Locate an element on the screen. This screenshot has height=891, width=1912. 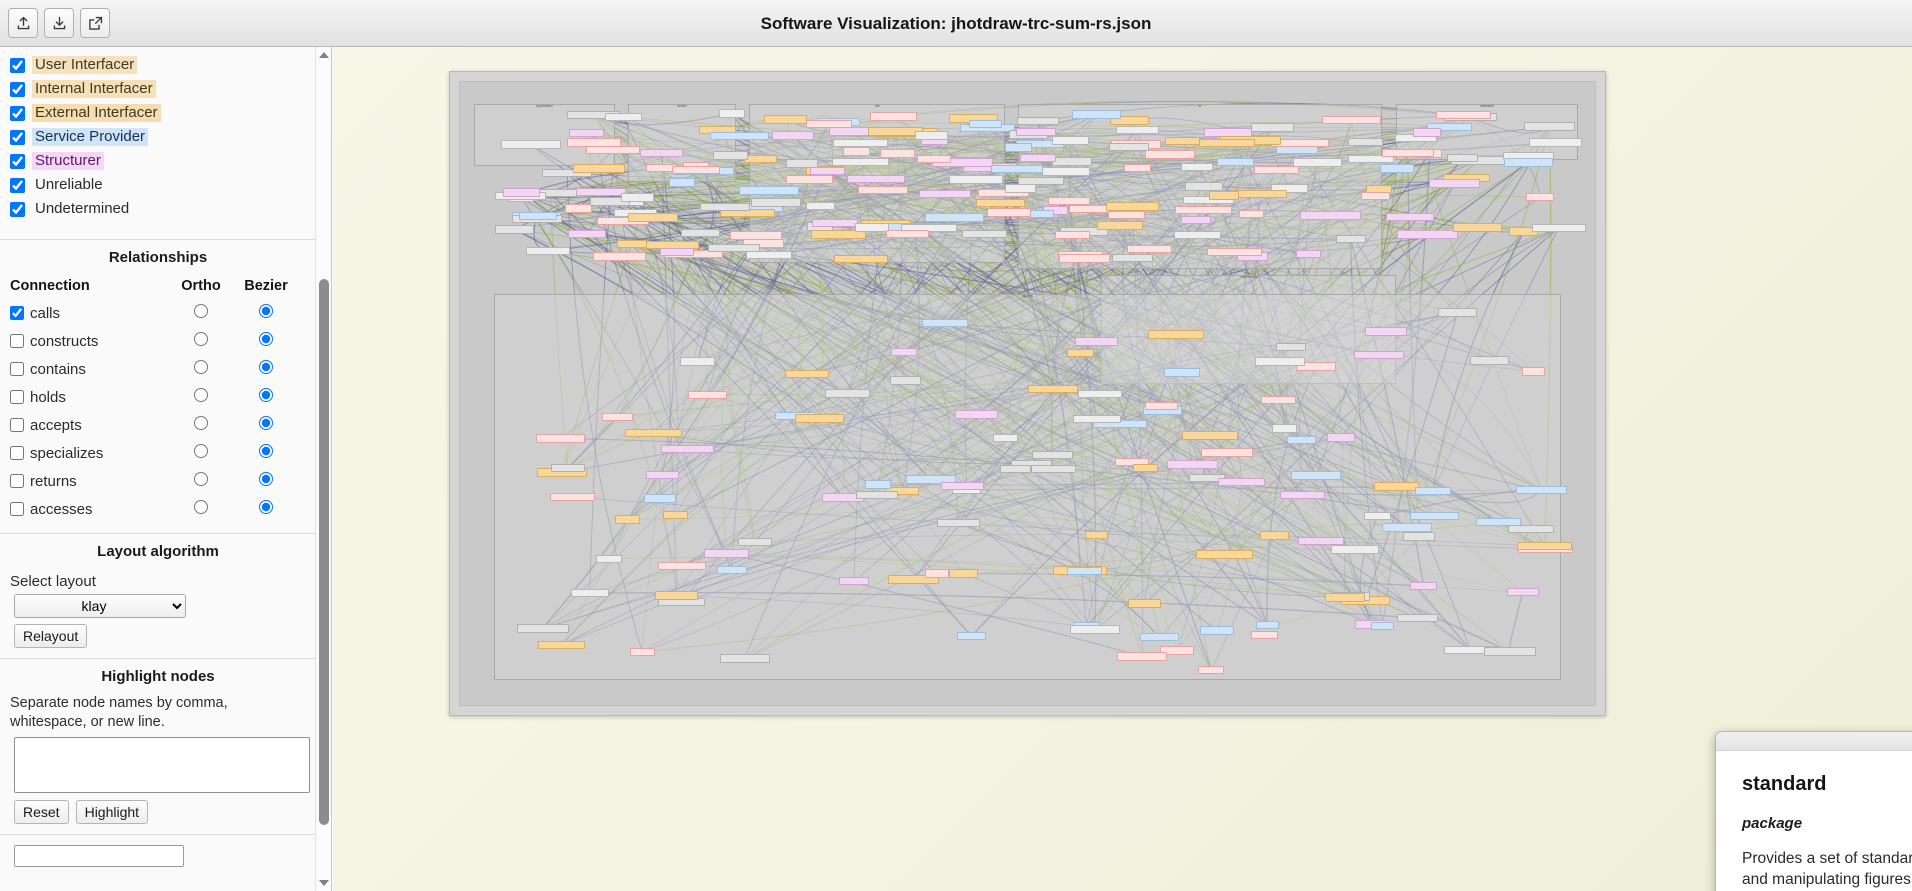
relationship-checkbox-holds is located at coordinates (17, 397).